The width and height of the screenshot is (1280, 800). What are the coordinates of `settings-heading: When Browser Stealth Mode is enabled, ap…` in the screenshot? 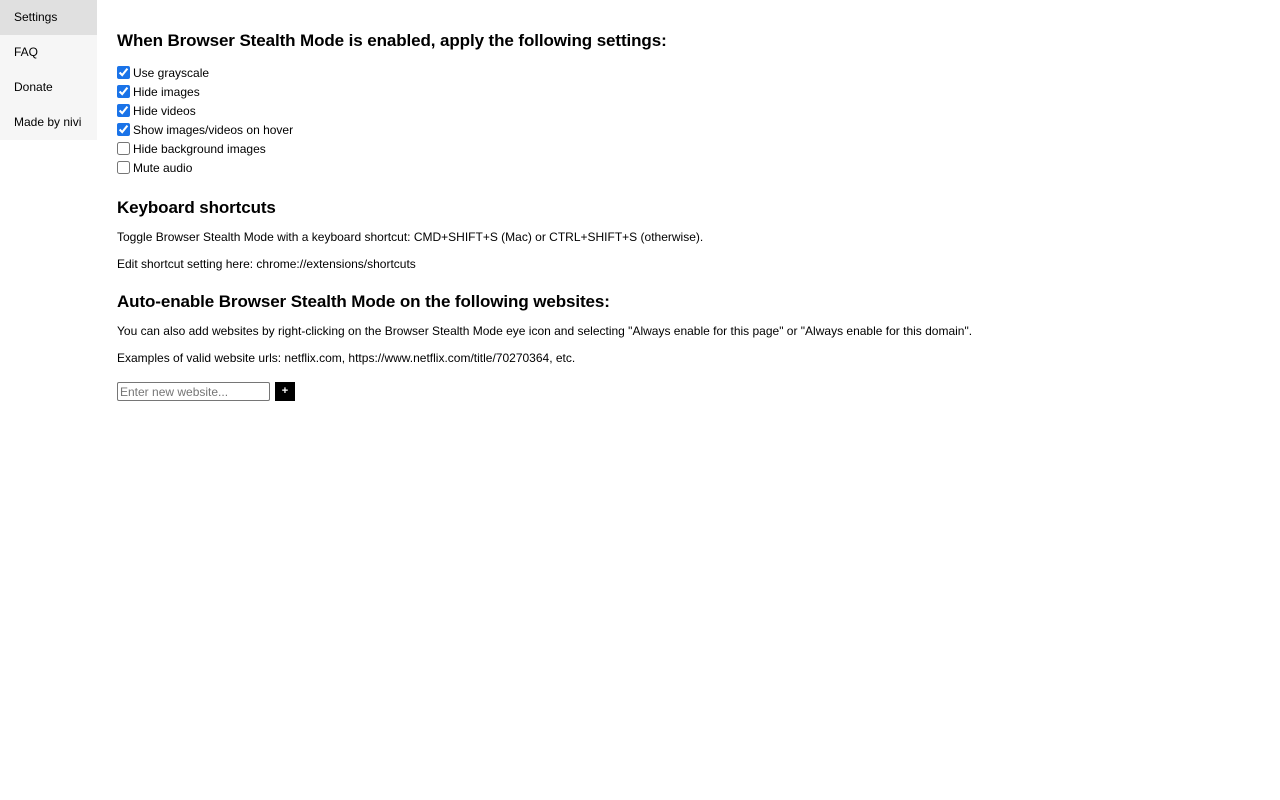 It's located at (392, 40).